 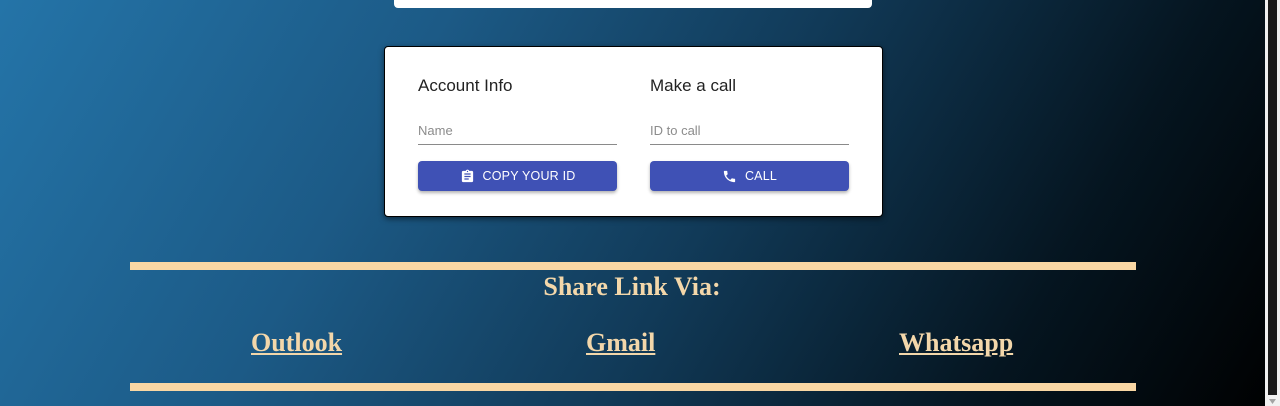 What do you see at coordinates (693, 85) in the screenshot?
I see `make-call-title: Make a call` at bounding box center [693, 85].